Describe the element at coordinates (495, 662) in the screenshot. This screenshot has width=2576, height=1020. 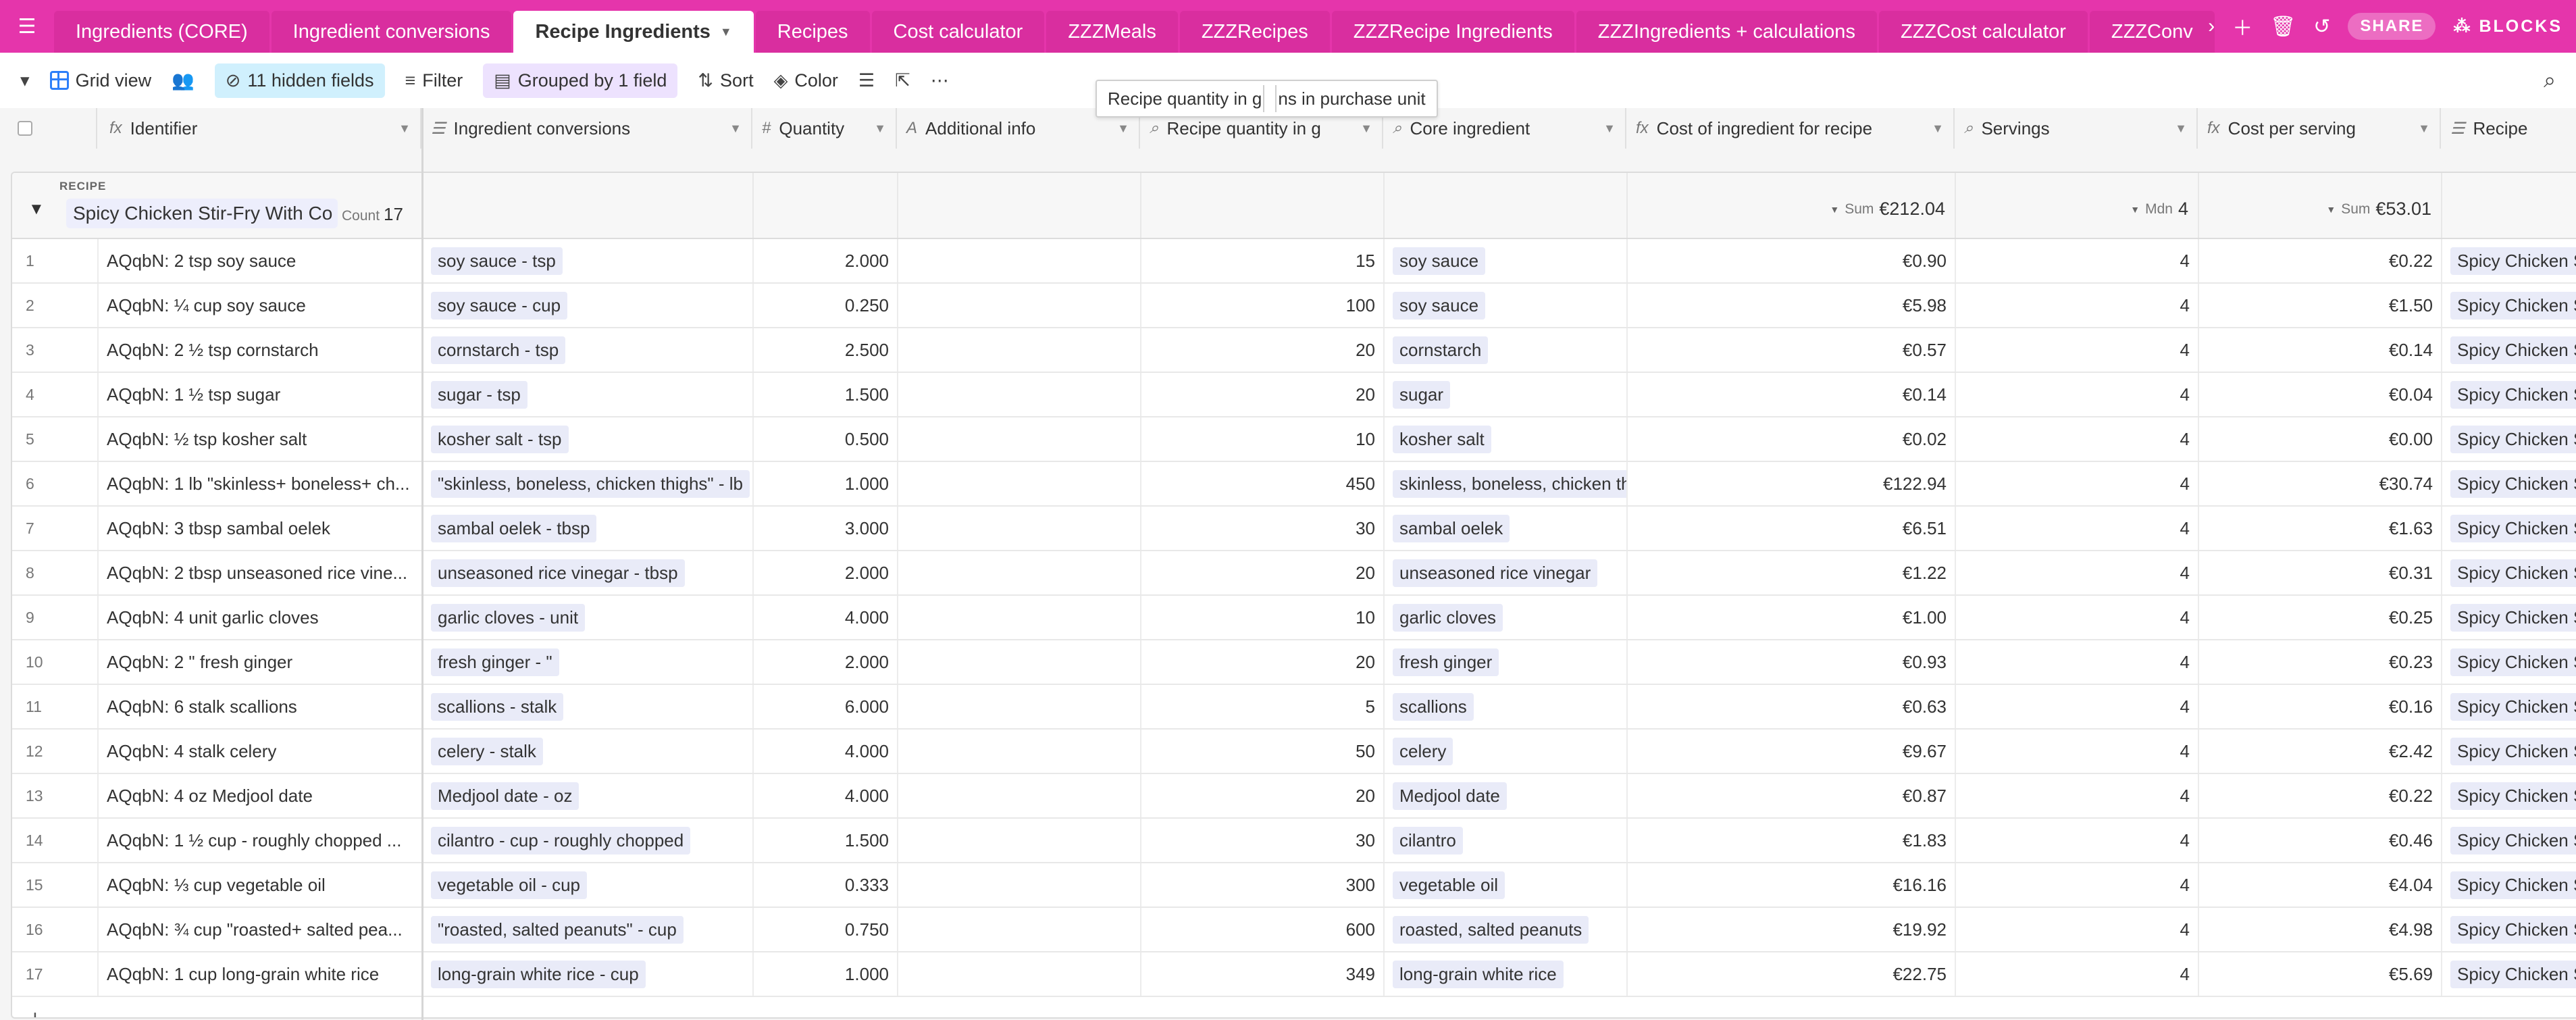
I see `linked-record-chip: fresh ginger - "` at that location.